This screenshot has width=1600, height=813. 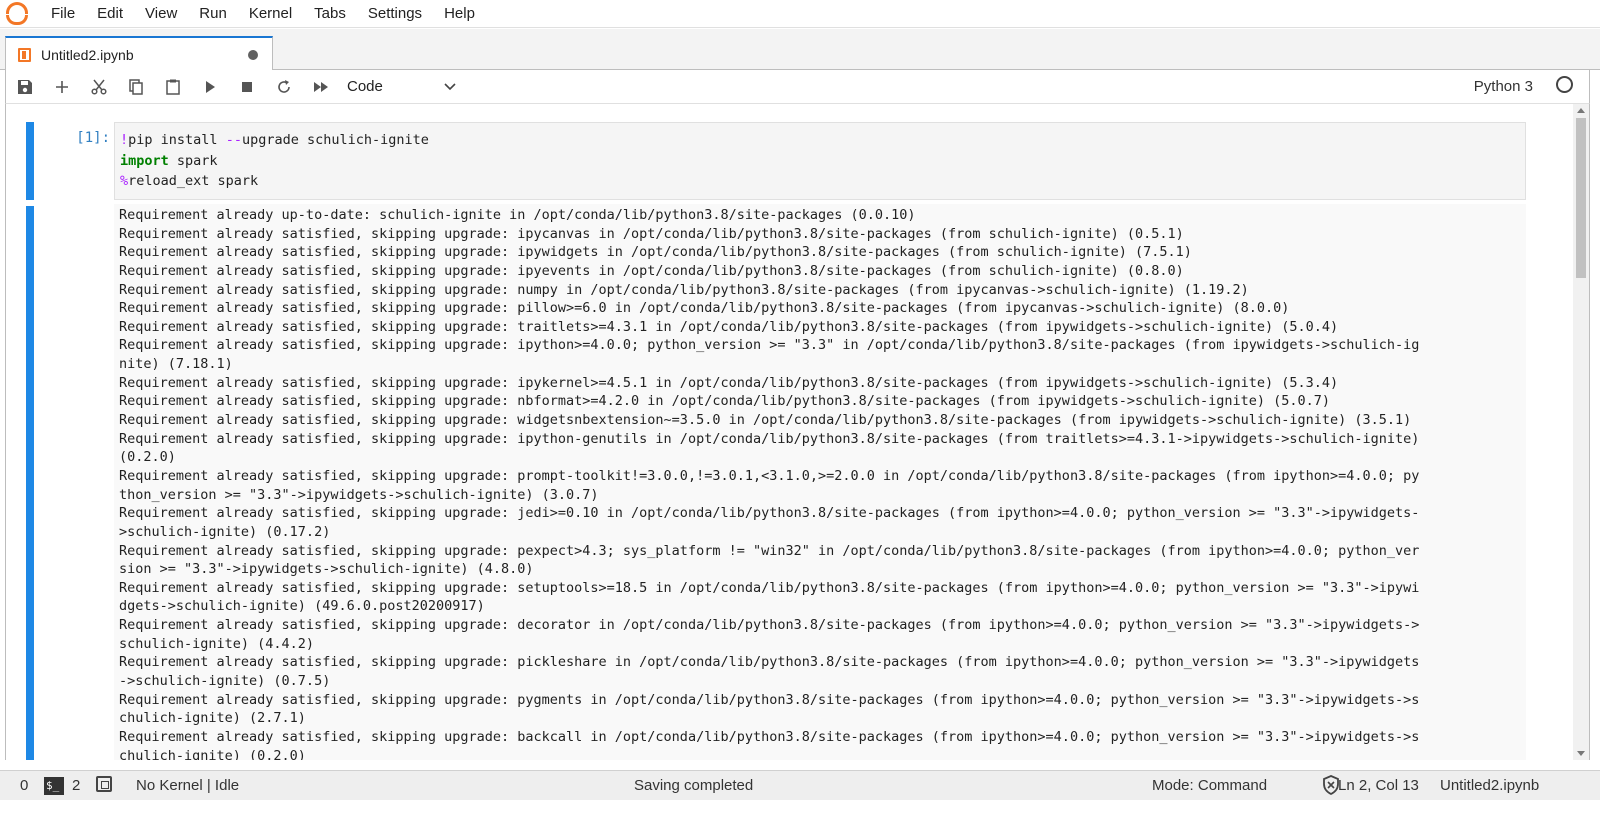 I want to click on input-collapser, so click(x=30, y=161).